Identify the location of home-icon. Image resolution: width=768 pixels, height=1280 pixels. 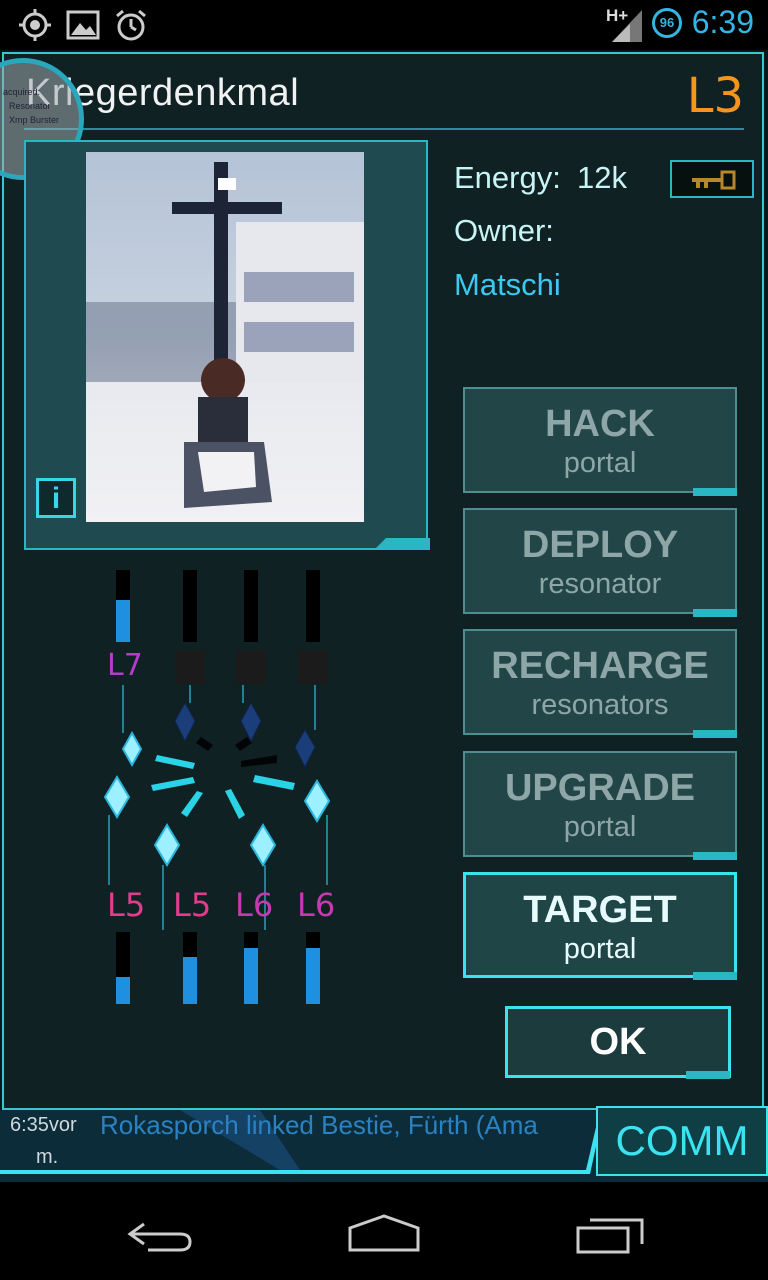
(384, 1233).